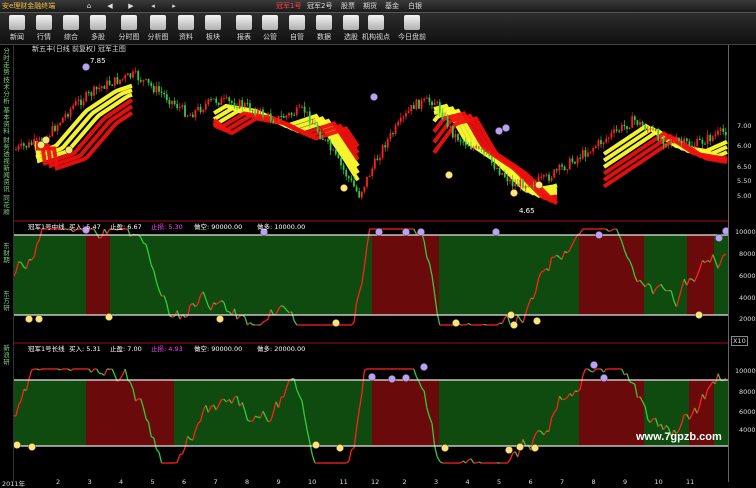  What do you see at coordinates (121, 482) in the screenshot?
I see `month-label: 4` at bounding box center [121, 482].